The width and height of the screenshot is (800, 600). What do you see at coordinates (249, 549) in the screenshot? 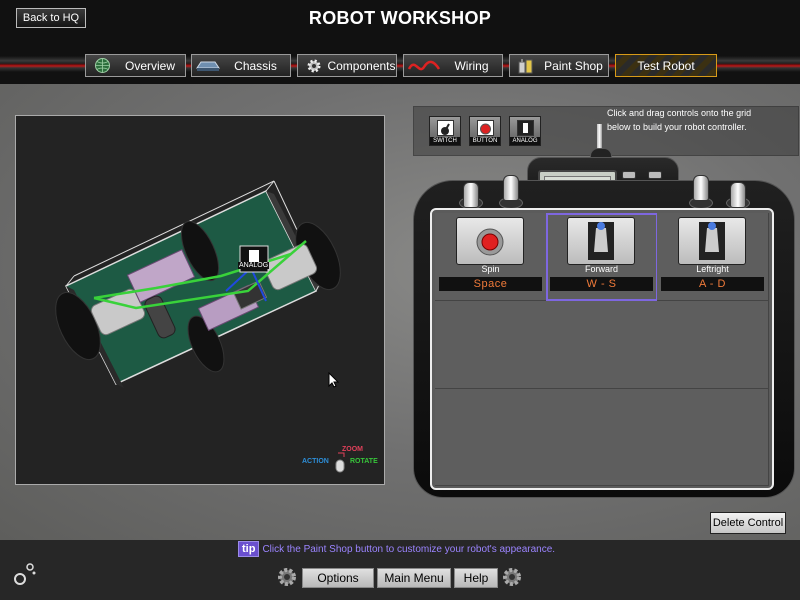
I see `tip-badge: tip` at bounding box center [249, 549].